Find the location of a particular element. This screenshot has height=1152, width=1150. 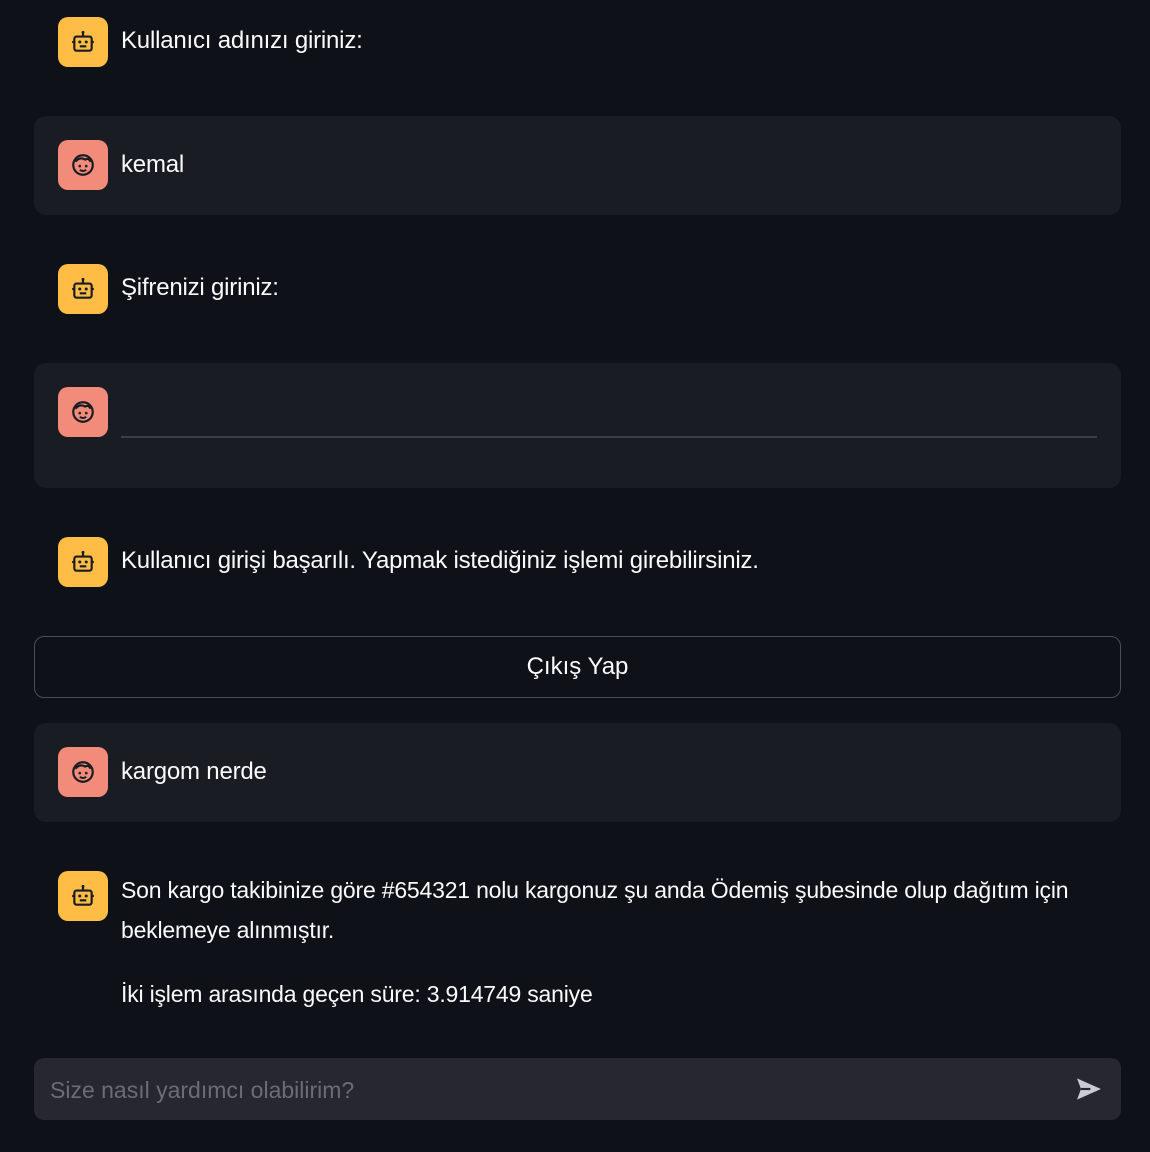

password-field-underline is located at coordinates (609, 437).